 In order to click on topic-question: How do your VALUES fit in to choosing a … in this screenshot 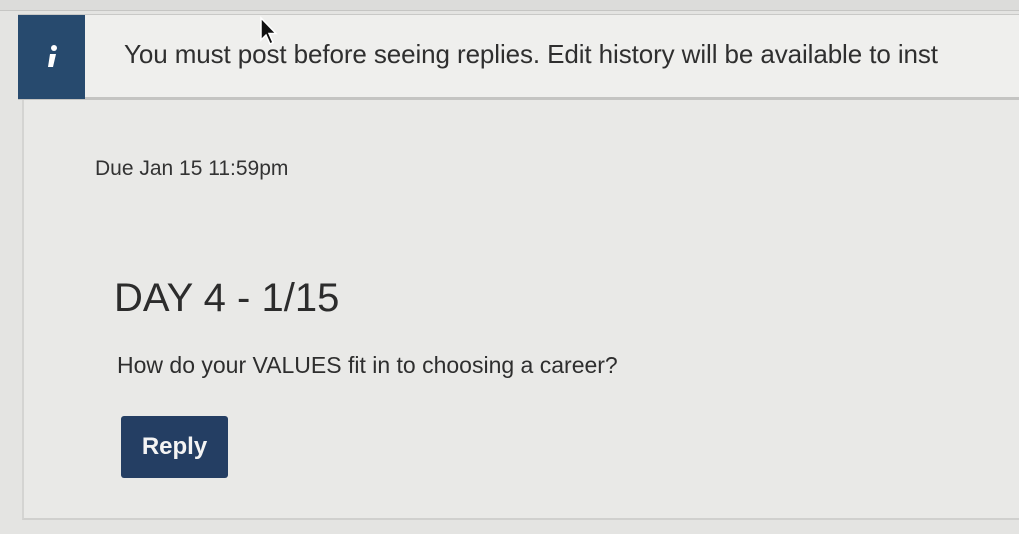, I will do `click(367, 365)`.